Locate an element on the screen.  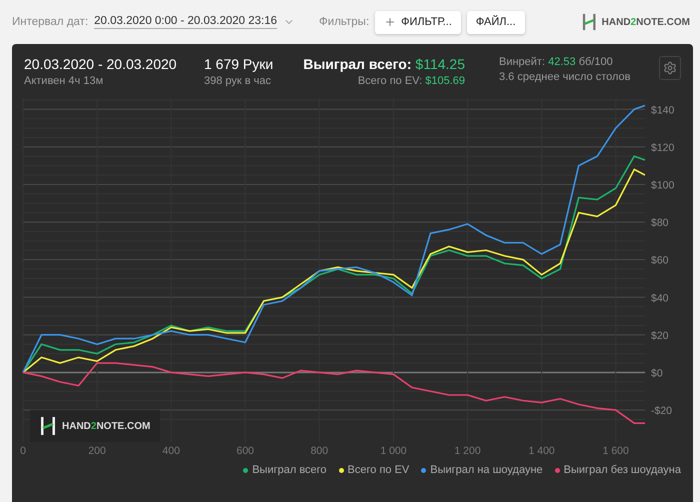
filters-label: Фильтры: is located at coordinates (344, 22).